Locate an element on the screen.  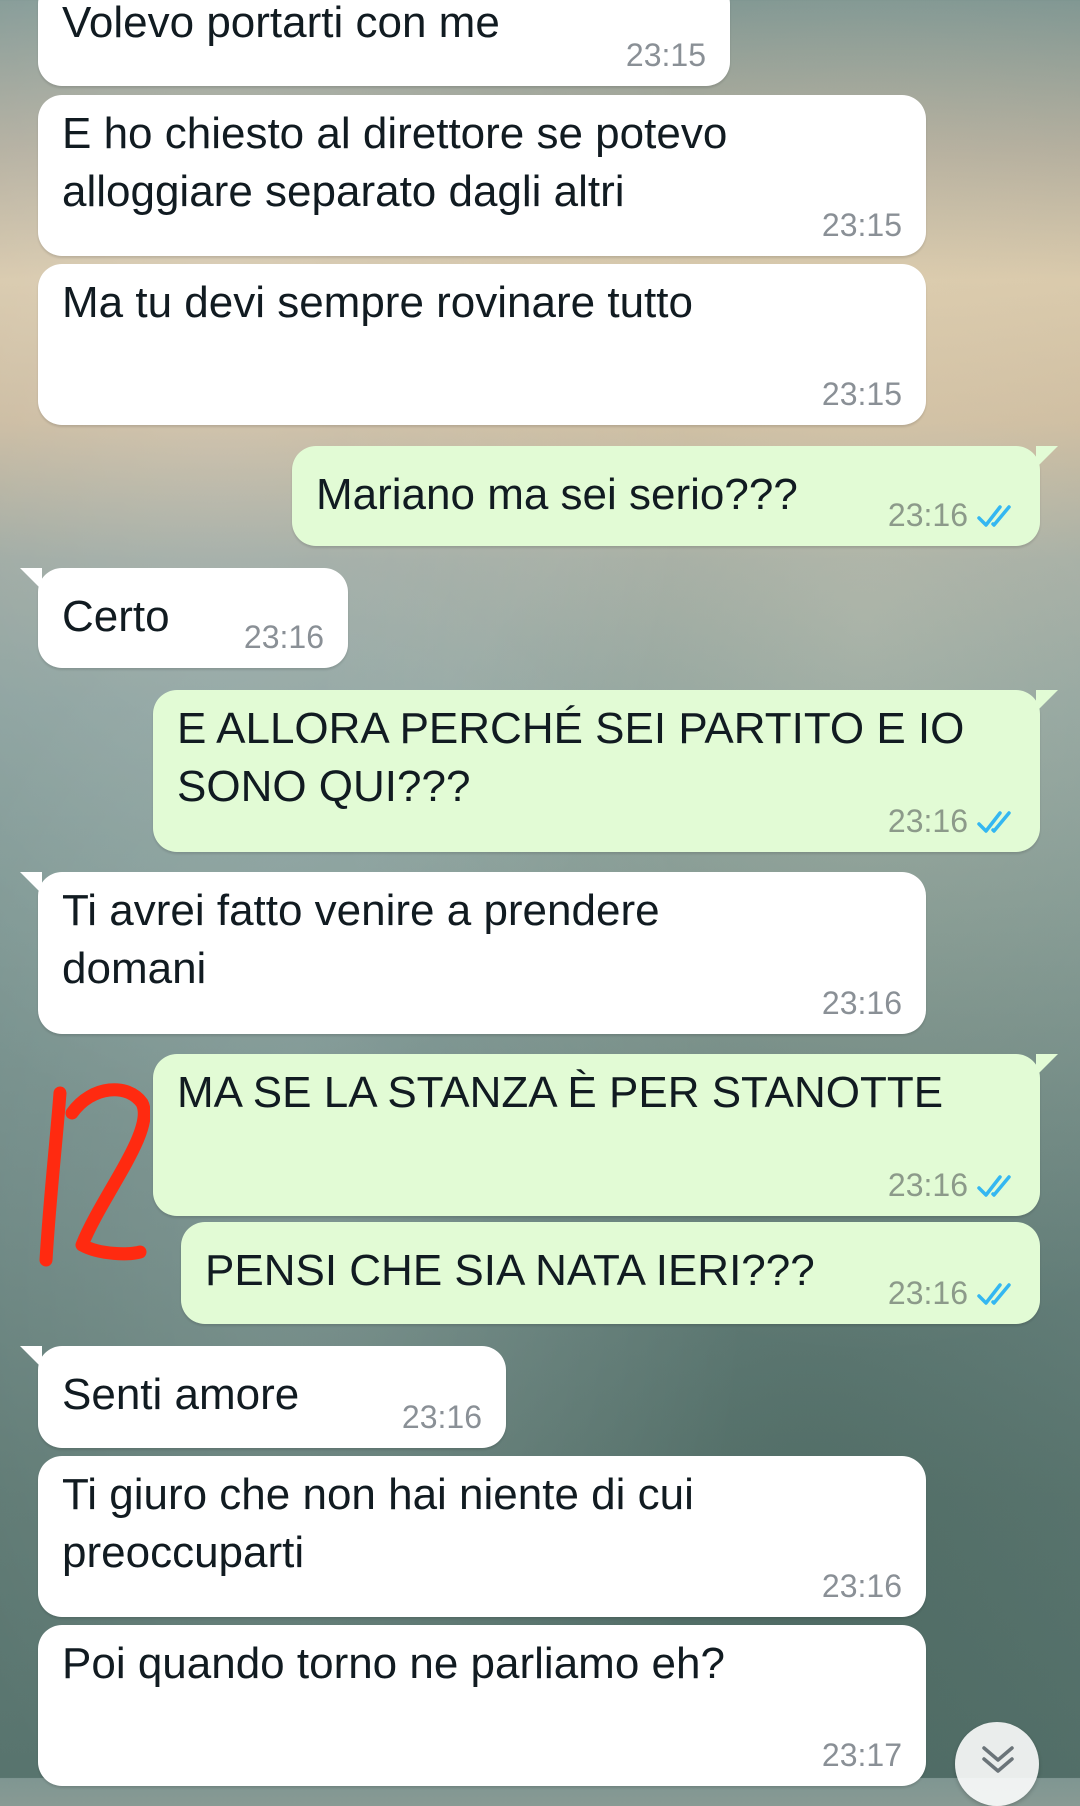
message-bubble-outgoing: Mariano ma sei serio??? 23:16 is located at coordinates (675, 496).